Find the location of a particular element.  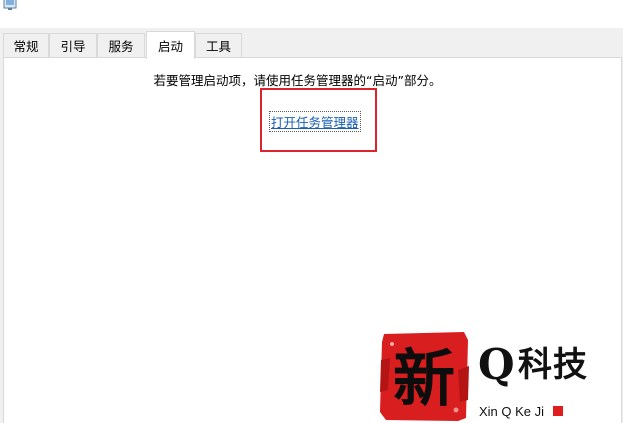

title-bar is located at coordinates (311, 14).